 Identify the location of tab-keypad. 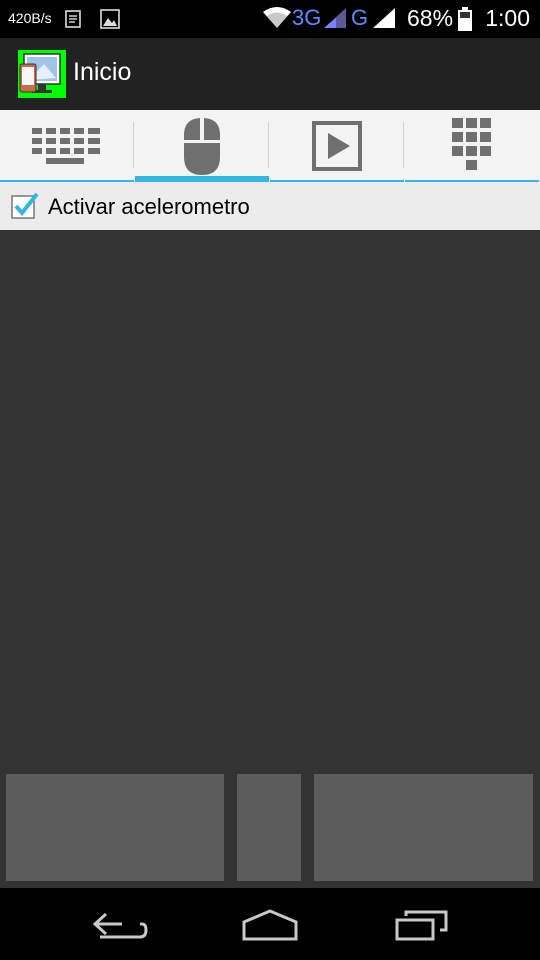
(472, 146).